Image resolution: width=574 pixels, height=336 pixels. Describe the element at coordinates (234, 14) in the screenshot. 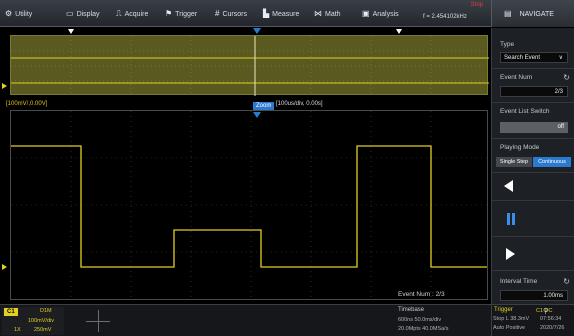

I see `menu-cursors-label: Cursors` at that location.